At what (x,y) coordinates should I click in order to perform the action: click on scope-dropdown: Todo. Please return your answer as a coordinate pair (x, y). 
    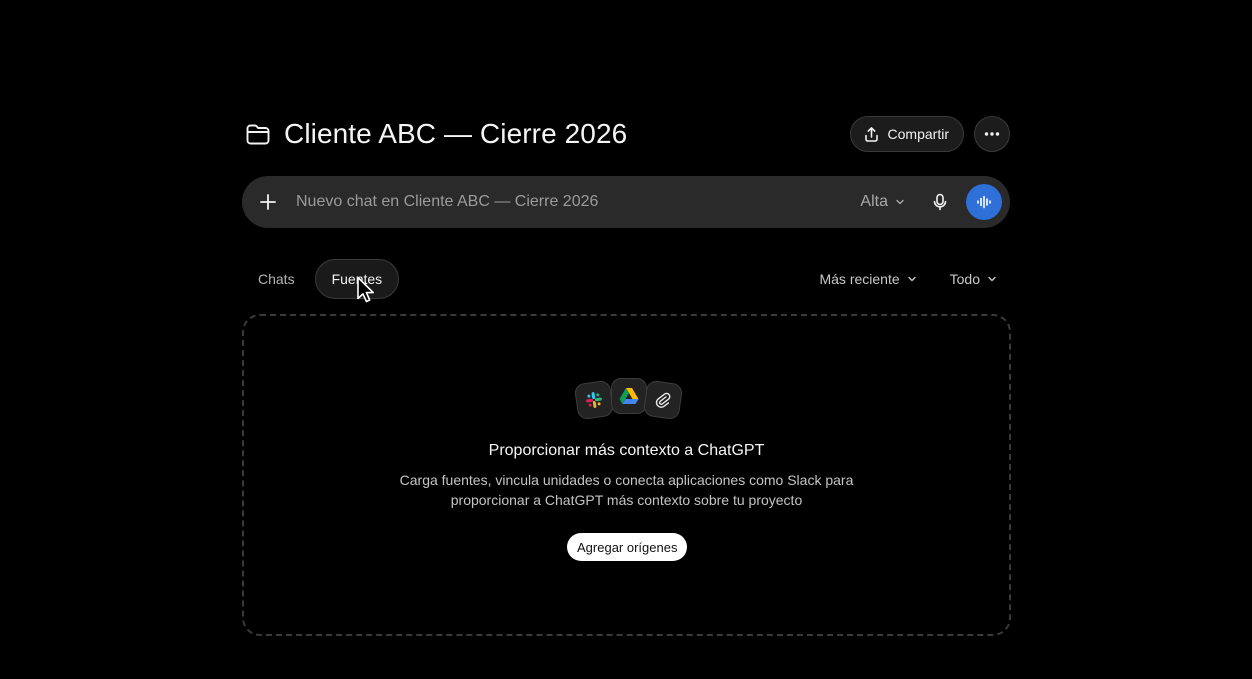
    Looking at the image, I should click on (974, 279).